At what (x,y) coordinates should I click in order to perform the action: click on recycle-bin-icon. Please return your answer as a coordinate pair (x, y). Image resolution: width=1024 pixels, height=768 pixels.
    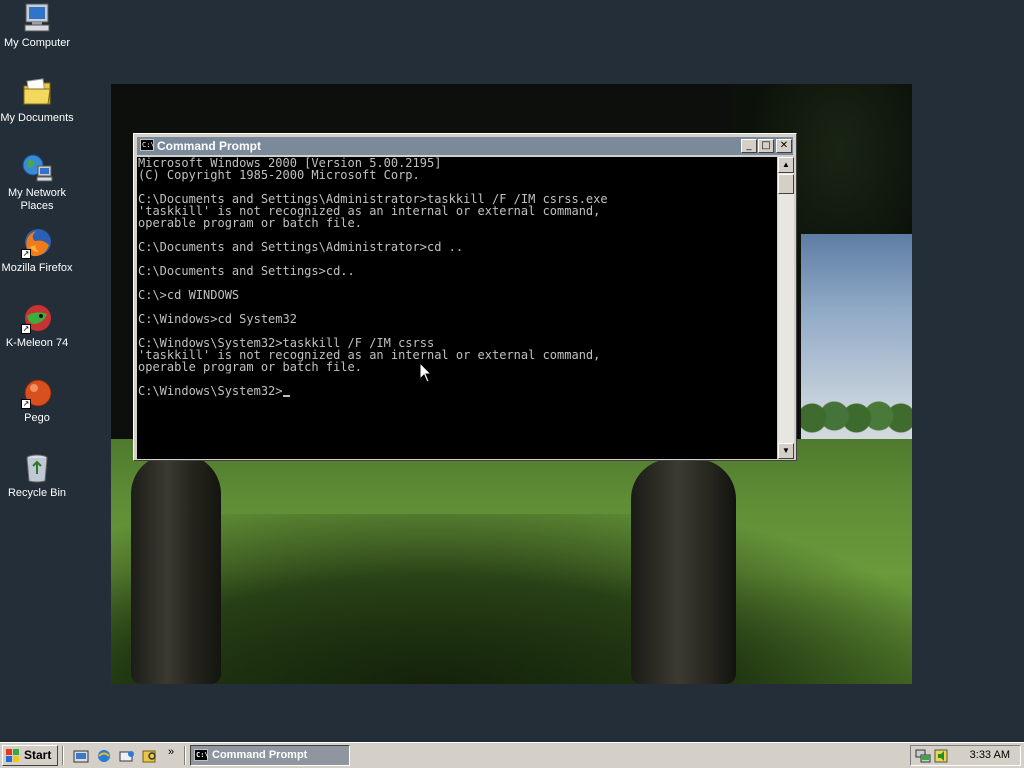
    Looking at the image, I should click on (37, 468).